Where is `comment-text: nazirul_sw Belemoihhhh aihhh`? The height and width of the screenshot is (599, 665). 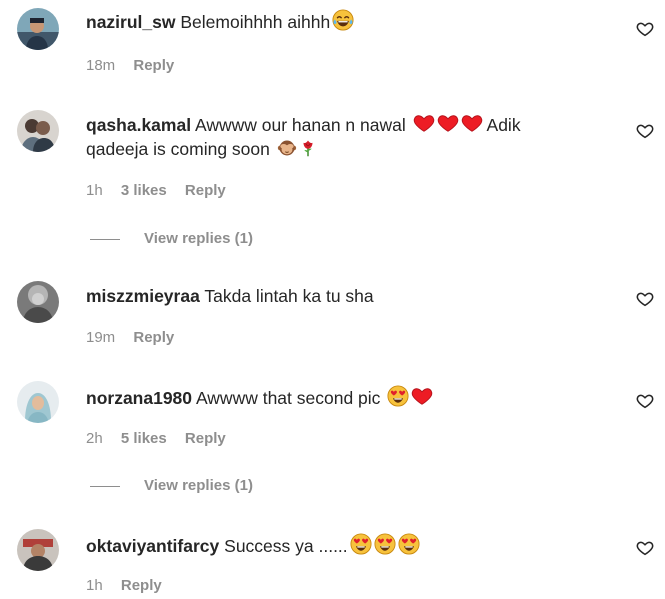 comment-text: nazirul_sw Belemoihhhh aihhh is located at coordinates (336, 21).